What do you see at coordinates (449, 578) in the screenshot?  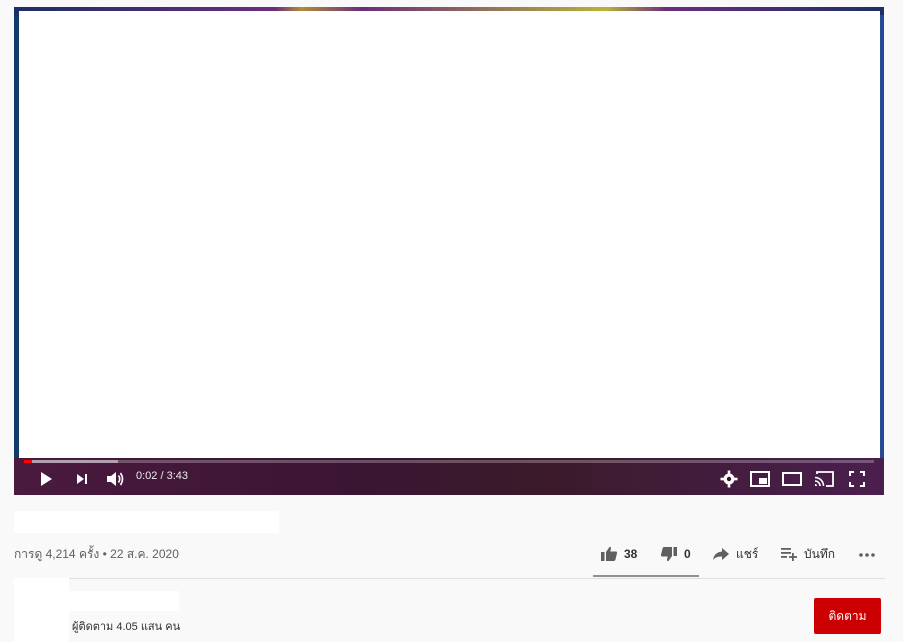 I see `divider` at bounding box center [449, 578].